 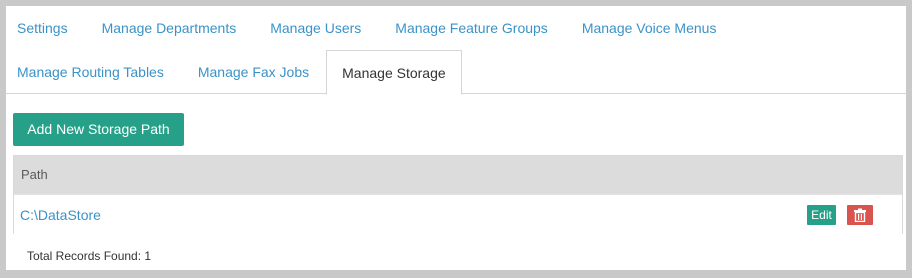 What do you see at coordinates (45, 28) in the screenshot?
I see `tab-settings: Settings` at bounding box center [45, 28].